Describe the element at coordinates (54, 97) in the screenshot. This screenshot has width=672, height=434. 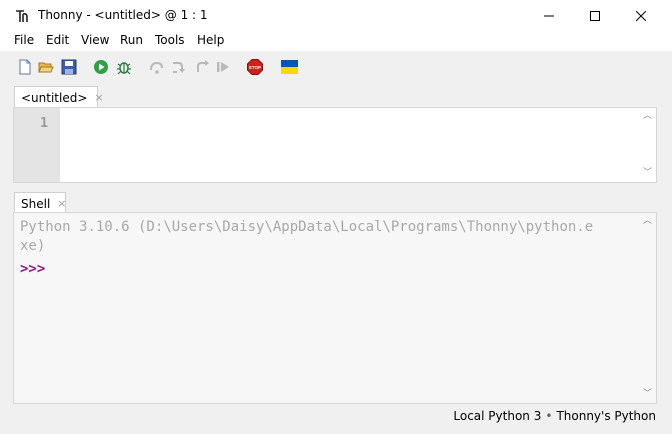
I see `editor-tab-label: <untitled>` at that location.